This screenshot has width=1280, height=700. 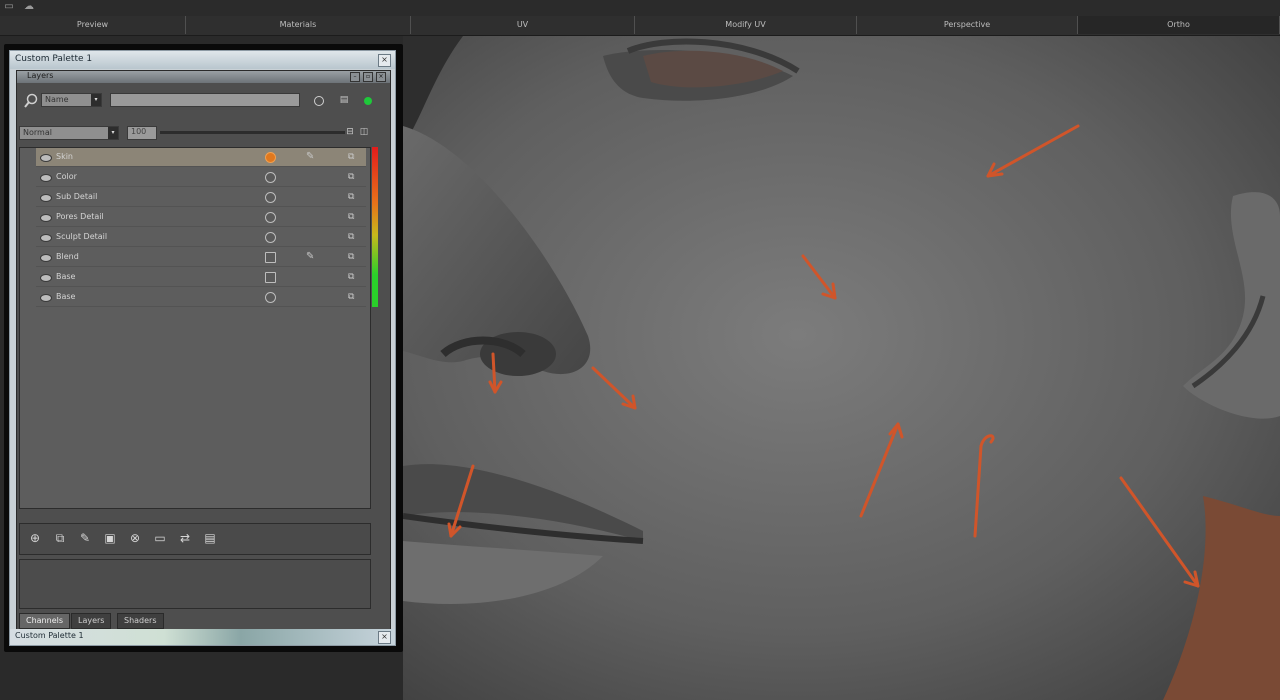 I want to click on layers-toolbar: ⊕ ⧉ ✎ ▣ ⊗ ▭ ⇄ ▤, so click(x=195, y=539).